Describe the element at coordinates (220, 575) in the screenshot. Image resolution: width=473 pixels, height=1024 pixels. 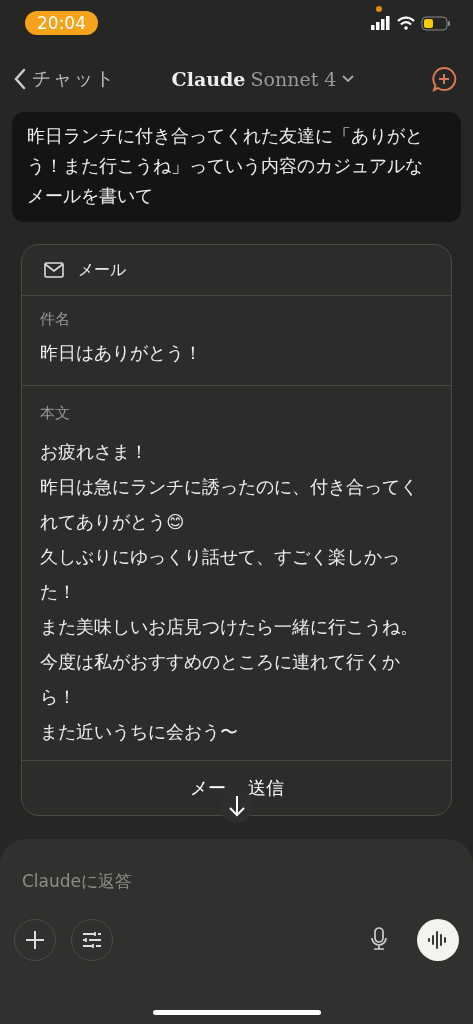
I see `body-paragraph: 久しぶりにゆっくり話せて、すごく楽しかった！` at that location.